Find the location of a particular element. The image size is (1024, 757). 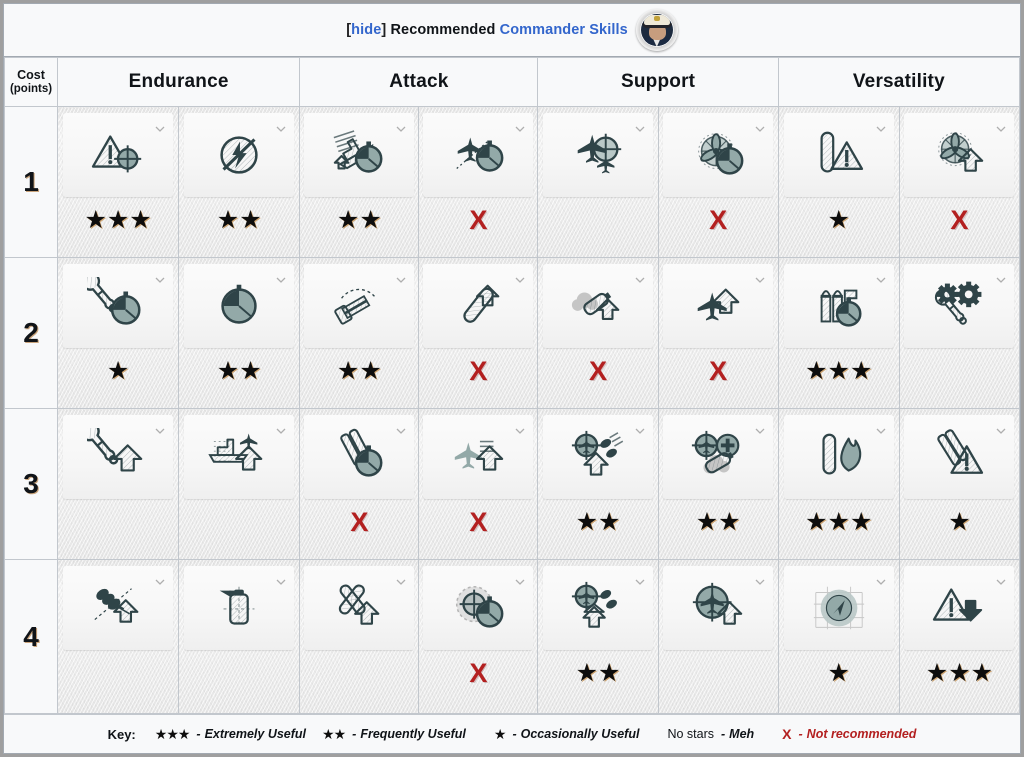

skill-cell-guns-warning: ★ is located at coordinates (959, 484).